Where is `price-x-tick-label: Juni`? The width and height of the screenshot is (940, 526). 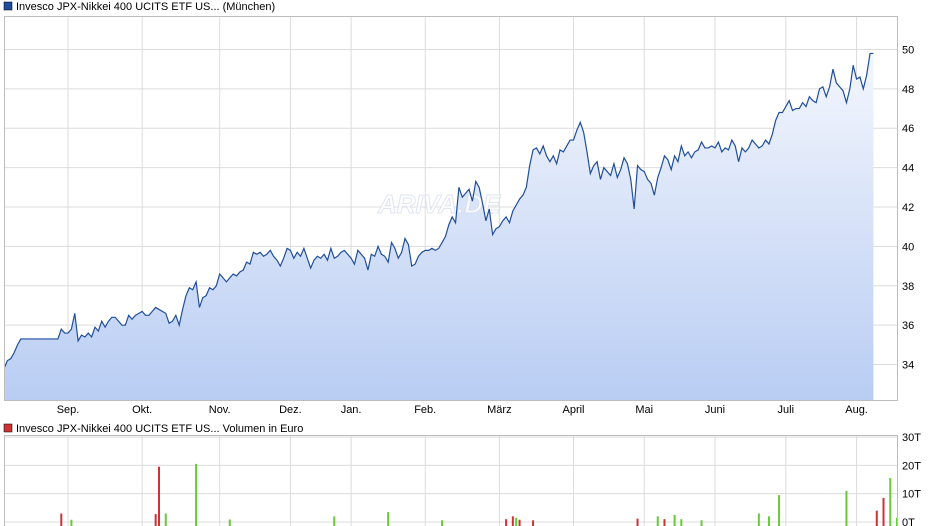 price-x-tick-label: Juni is located at coordinates (715, 410).